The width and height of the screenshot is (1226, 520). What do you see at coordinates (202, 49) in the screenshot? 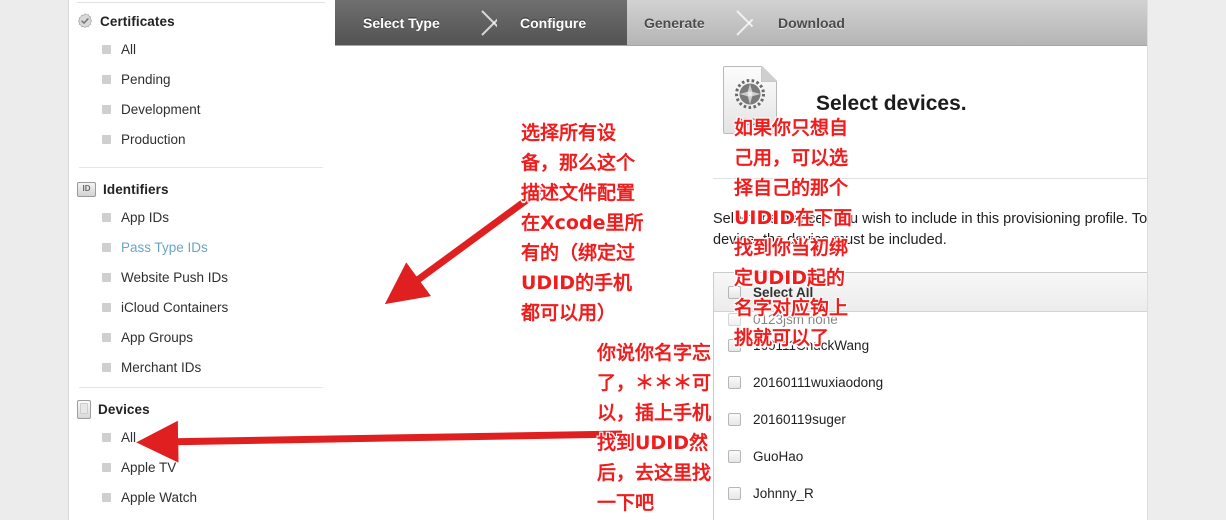
I see `sidebar-item-certificates-all: All` at bounding box center [202, 49].